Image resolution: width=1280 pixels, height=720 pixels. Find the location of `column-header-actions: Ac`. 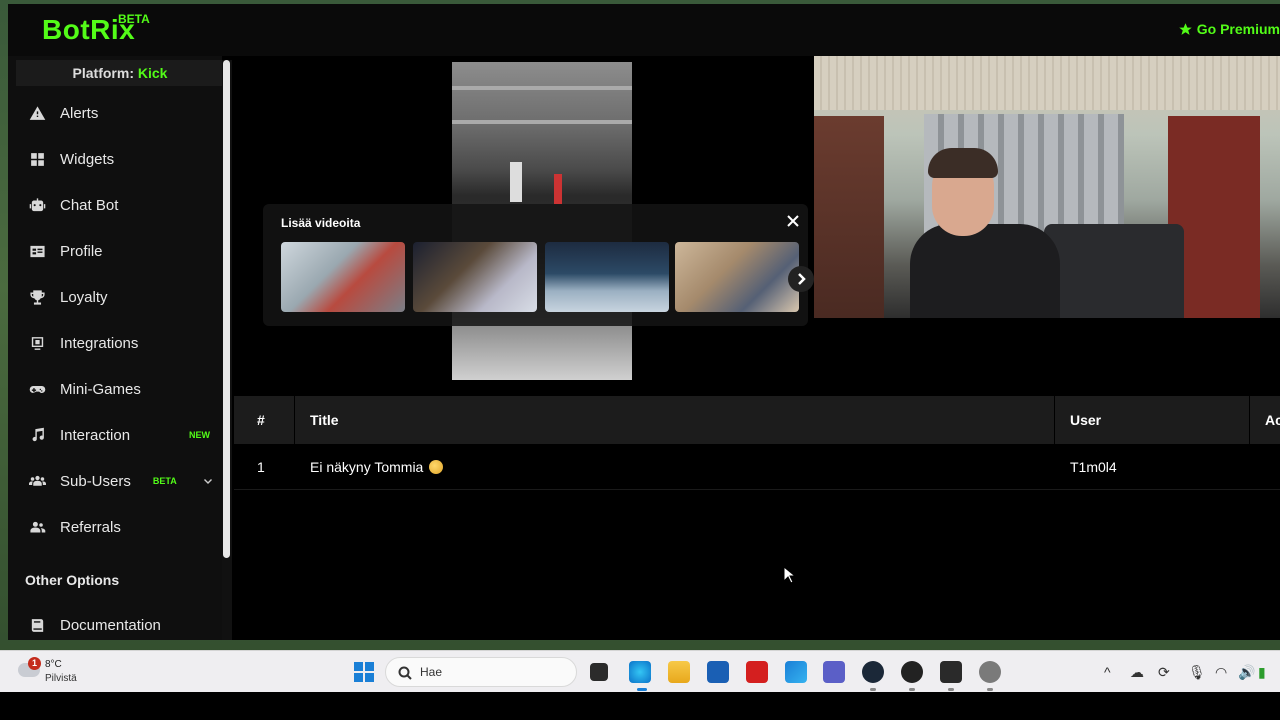

column-header-actions: Ac is located at coordinates (1272, 420).